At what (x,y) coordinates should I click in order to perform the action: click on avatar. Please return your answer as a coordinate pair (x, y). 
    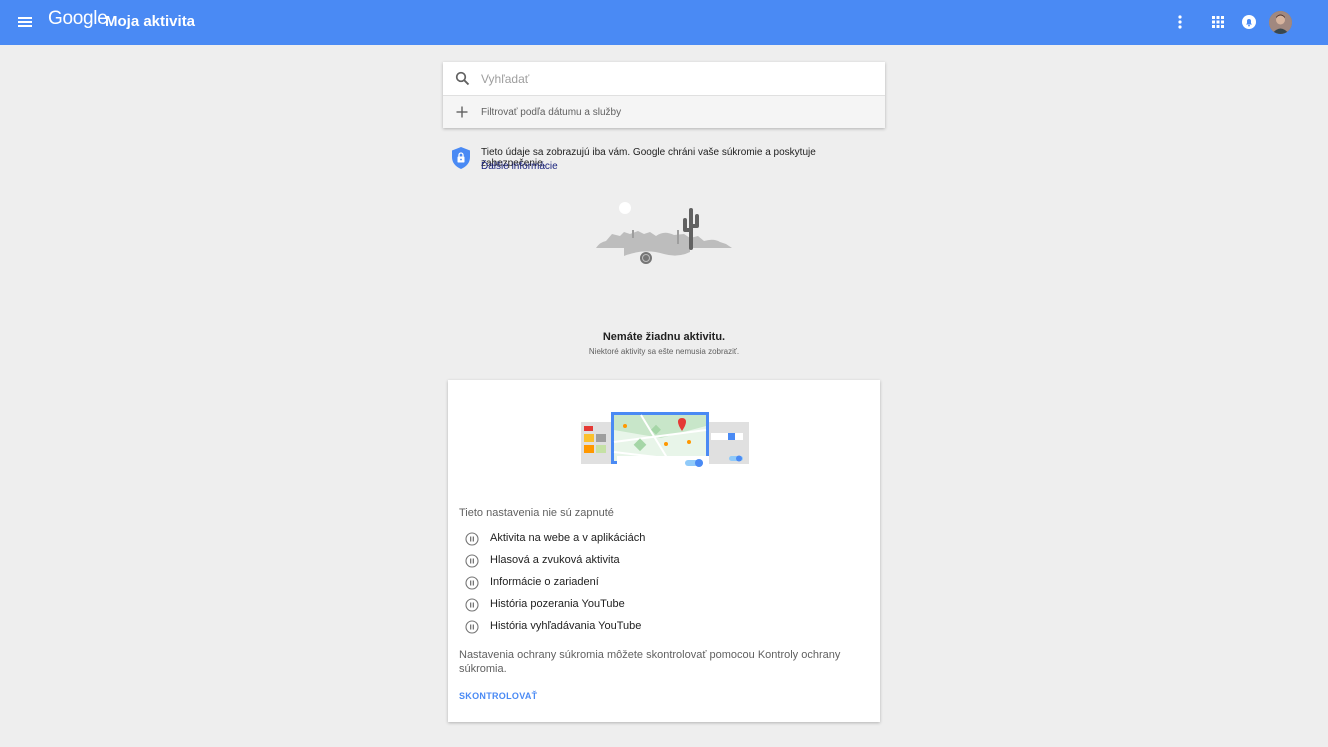
    Looking at the image, I should click on (1280, 22).